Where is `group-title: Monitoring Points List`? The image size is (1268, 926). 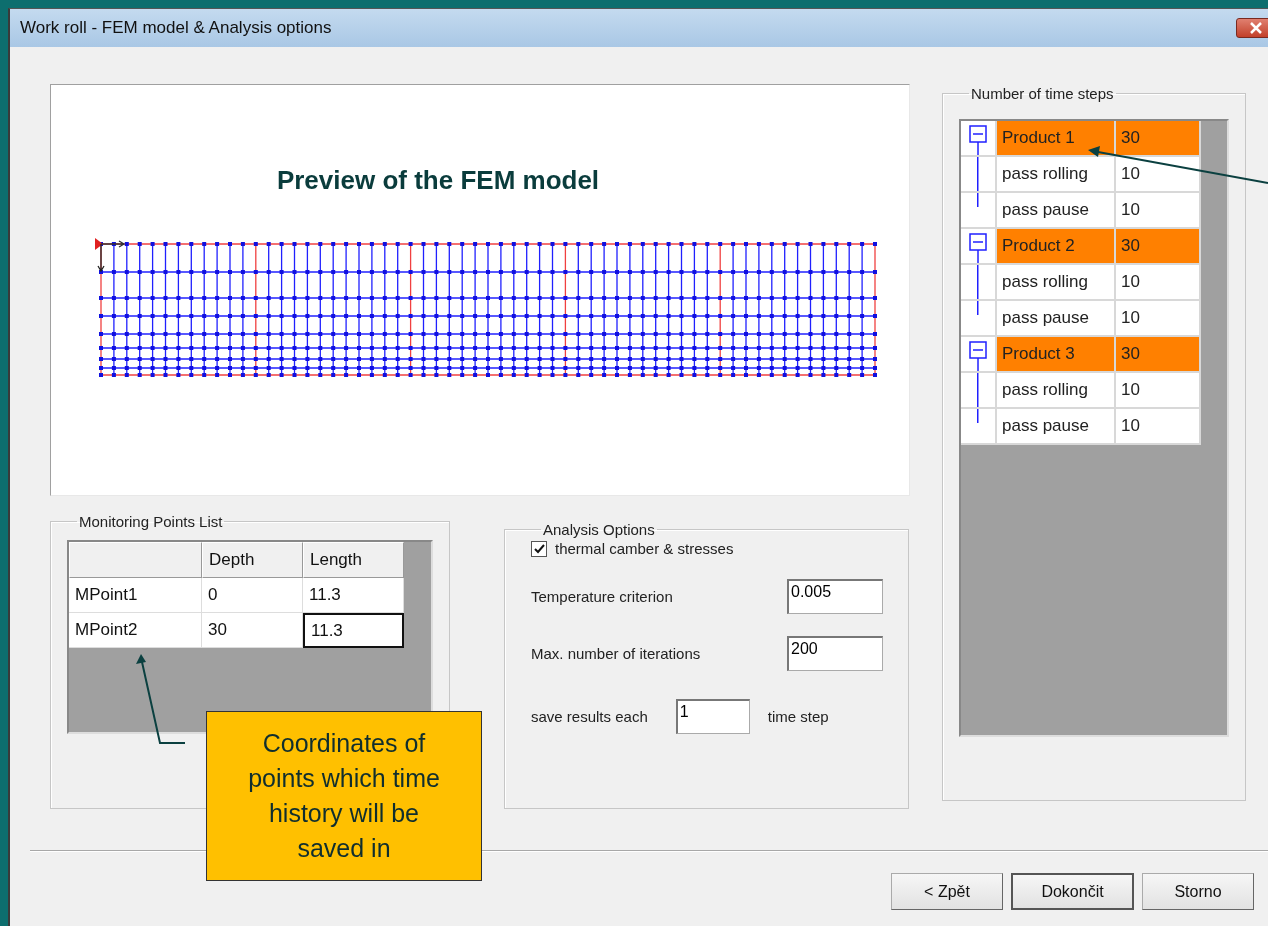
group-title: Monitoring Points List is located at coordinates (151, 521).